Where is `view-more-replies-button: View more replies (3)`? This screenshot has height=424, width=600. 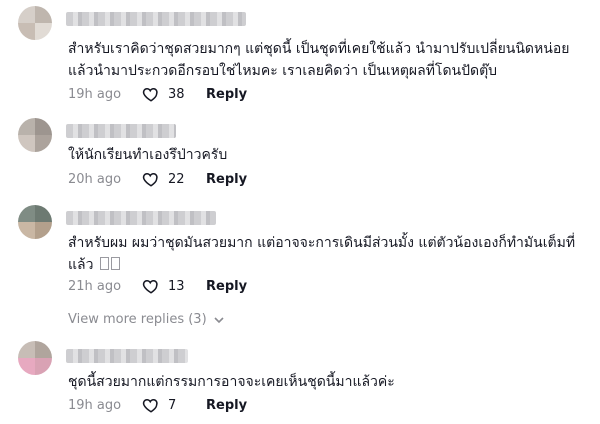
view-more-replies-button: View more replies (3) is located at coordinates (146, 319).